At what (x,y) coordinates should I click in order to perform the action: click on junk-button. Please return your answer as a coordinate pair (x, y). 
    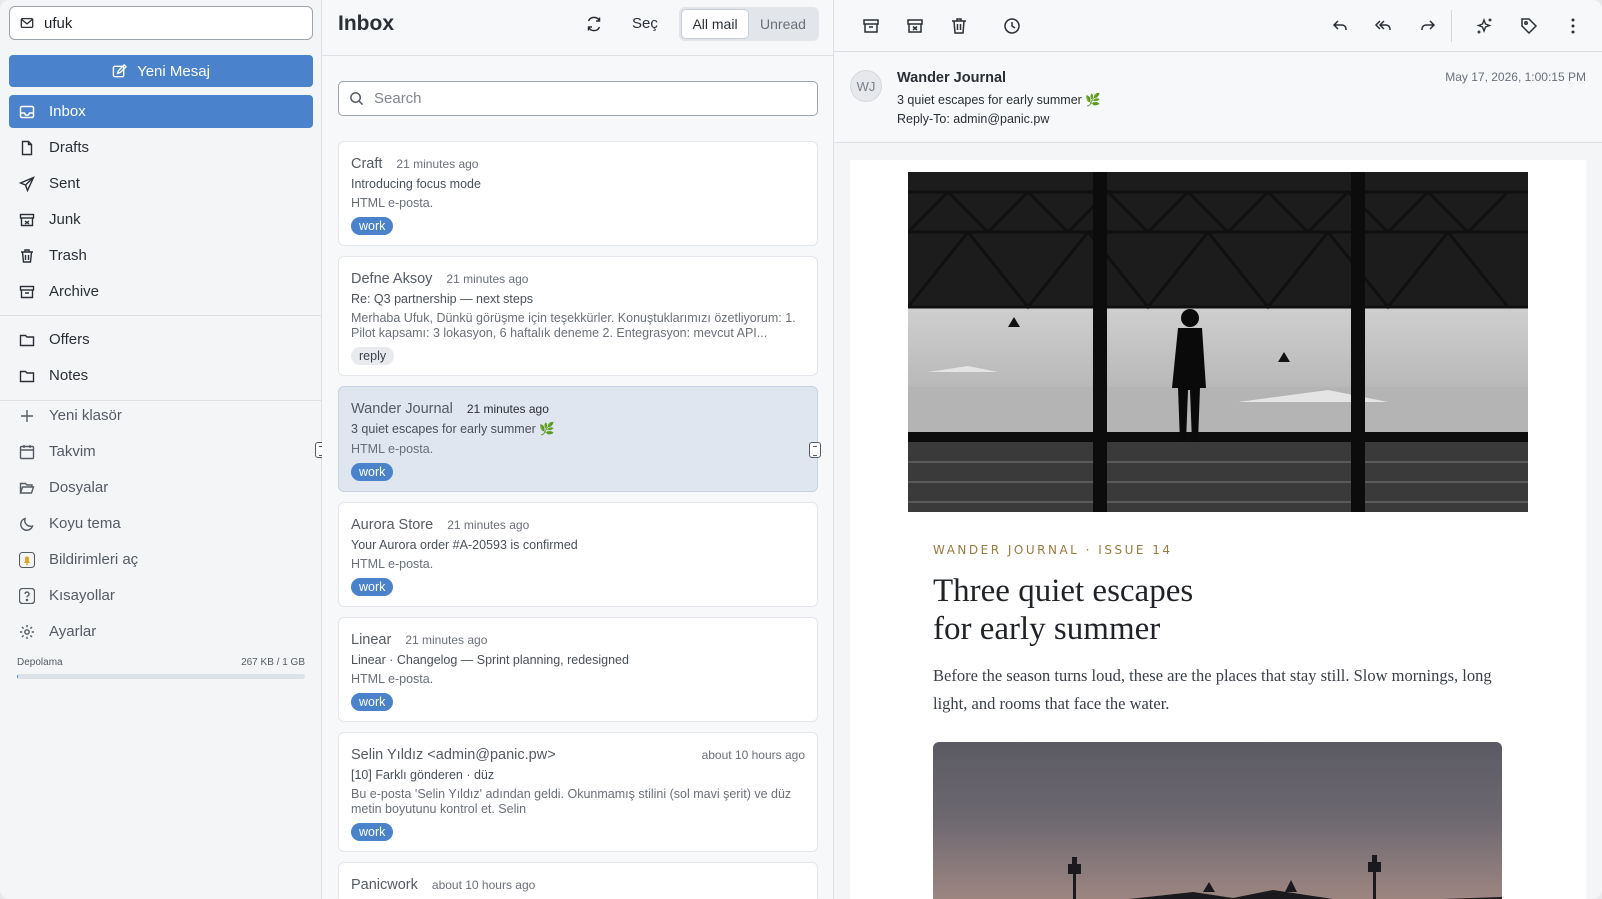
    Looking at the image, I should click on (915, 26).